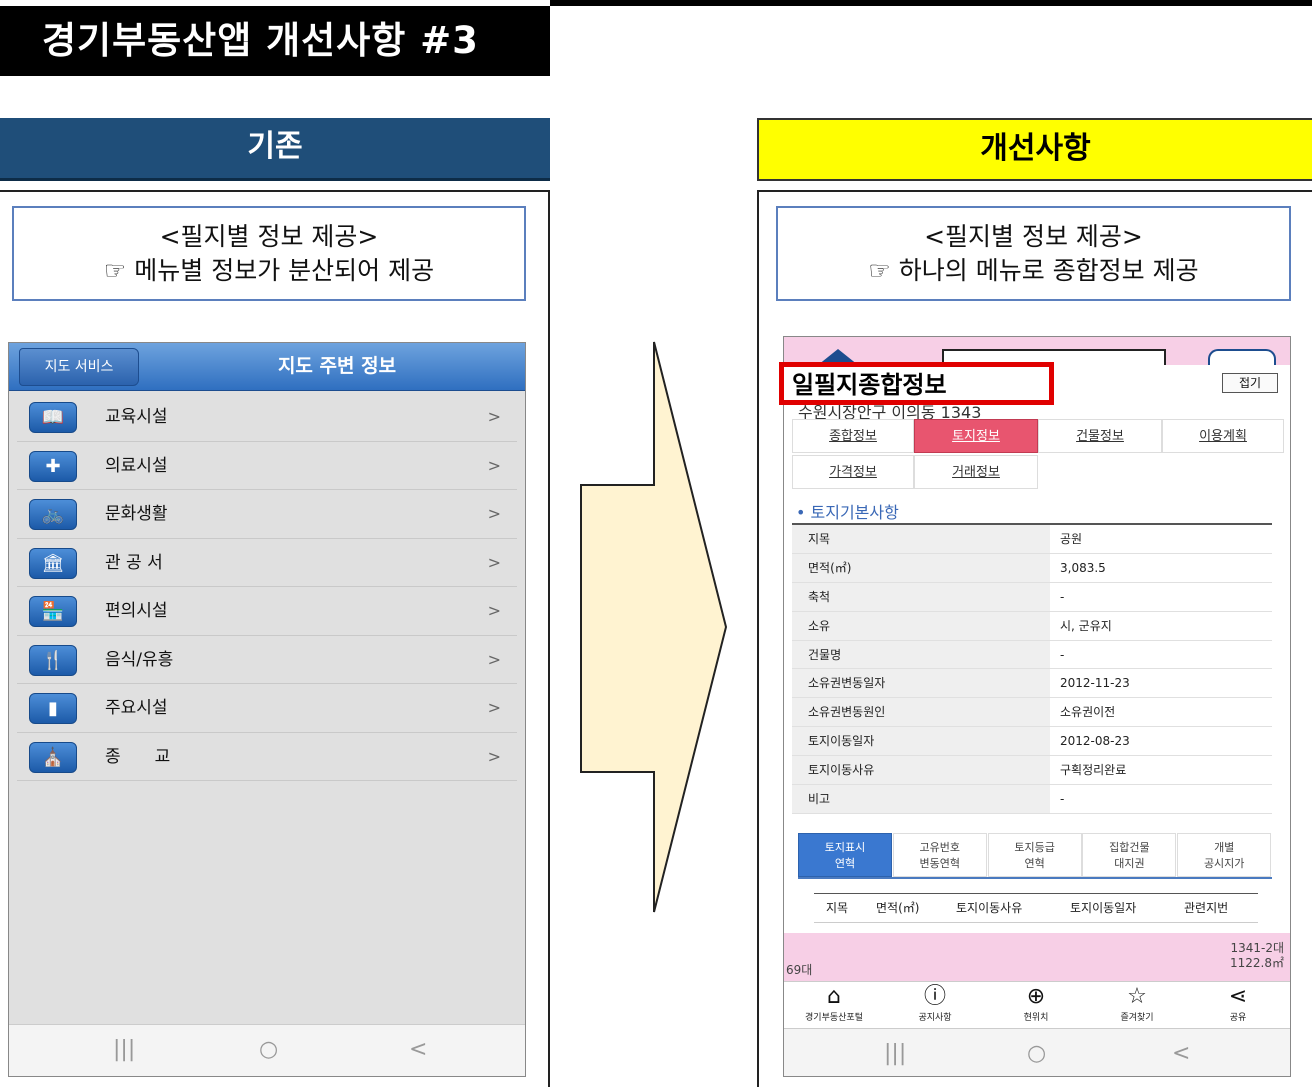  I want to click on list-item-label: 문화생활, so click(136, 514).